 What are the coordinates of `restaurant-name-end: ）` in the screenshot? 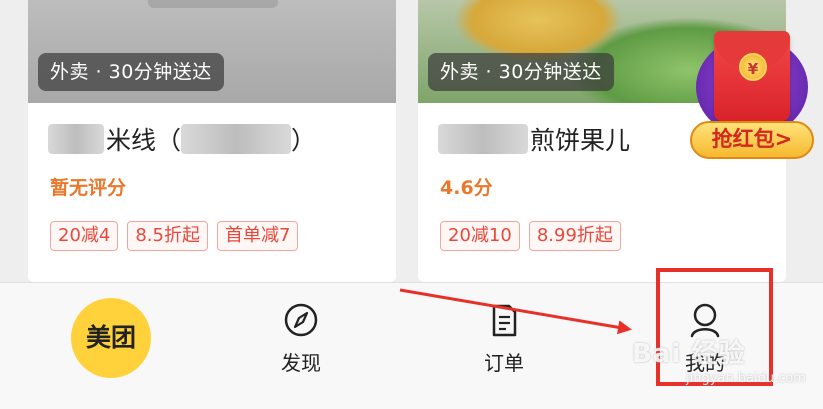 It's located at (304, 140).